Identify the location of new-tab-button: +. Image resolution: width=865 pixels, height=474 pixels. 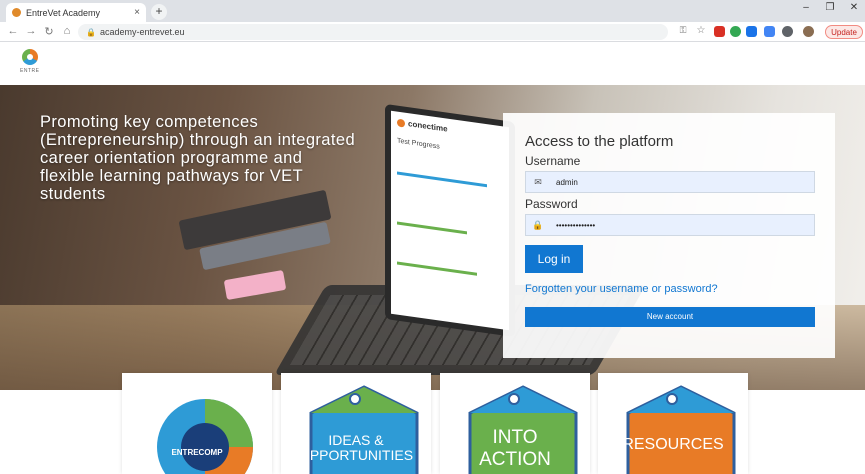
(159, 12).